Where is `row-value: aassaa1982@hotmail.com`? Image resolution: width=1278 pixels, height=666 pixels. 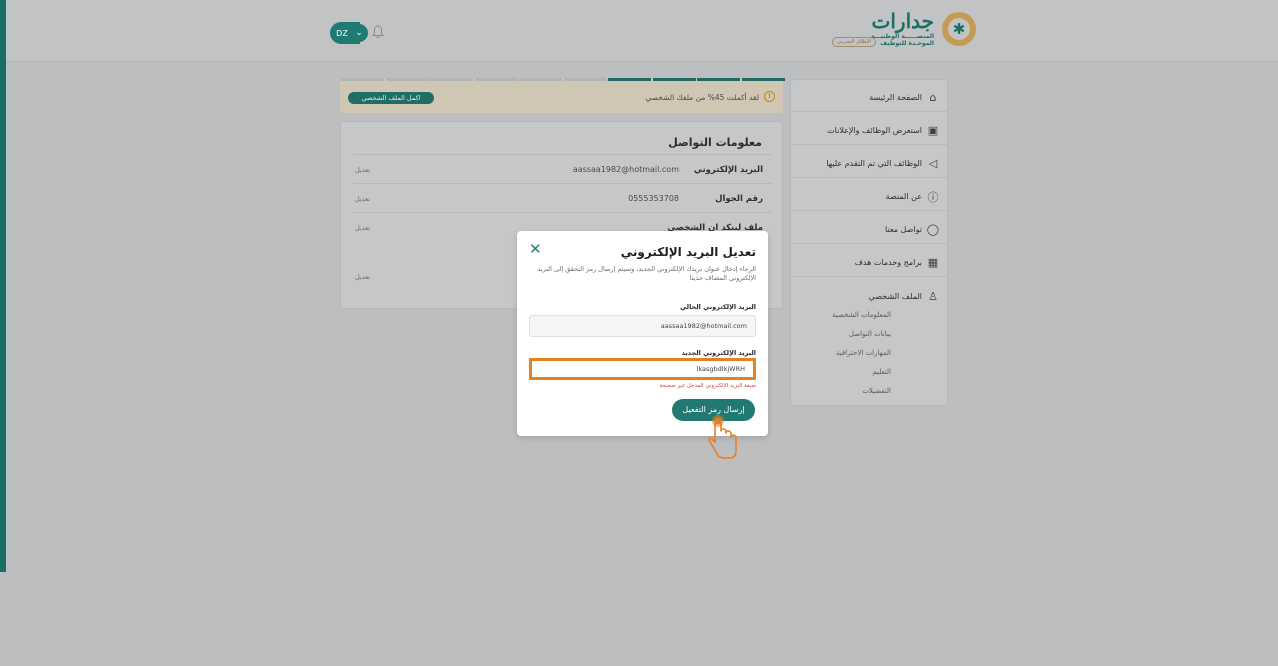 row-value: aassaa1982@hotmail.com is located at coordinates (625, 169).